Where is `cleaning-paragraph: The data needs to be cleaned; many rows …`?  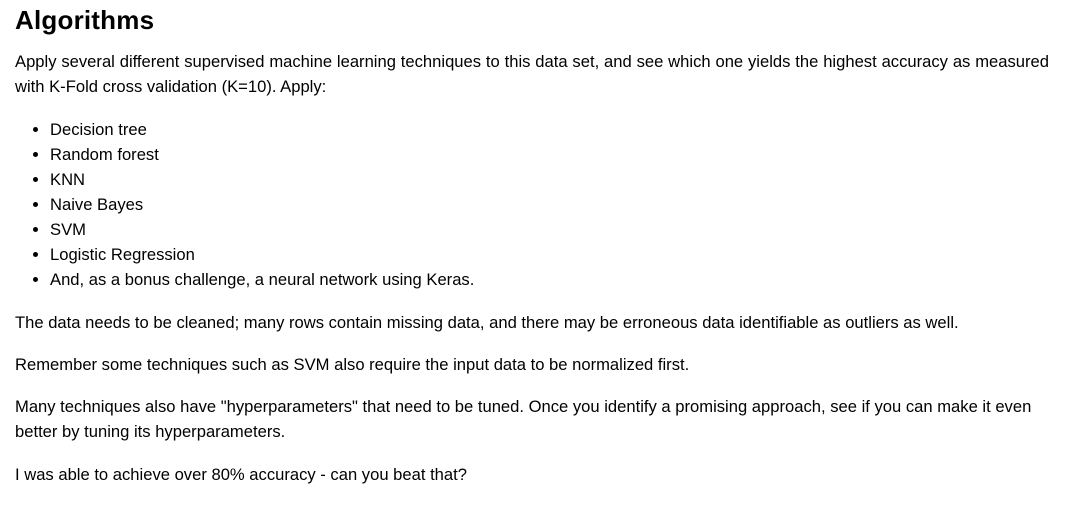 cleaning-paragraph: The data needs to be cleaned; many rows … is located at coordinates (487, 322).